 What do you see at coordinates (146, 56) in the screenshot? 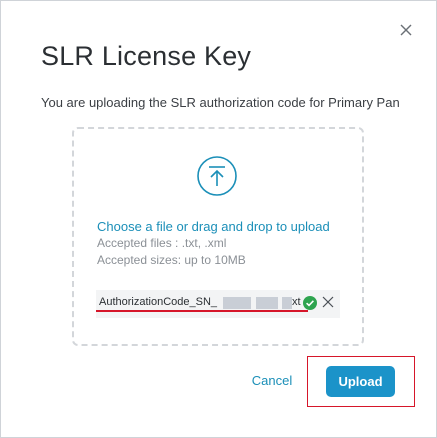
I see `dialog-title: SLR License Key` at bounding box center [146, 56].